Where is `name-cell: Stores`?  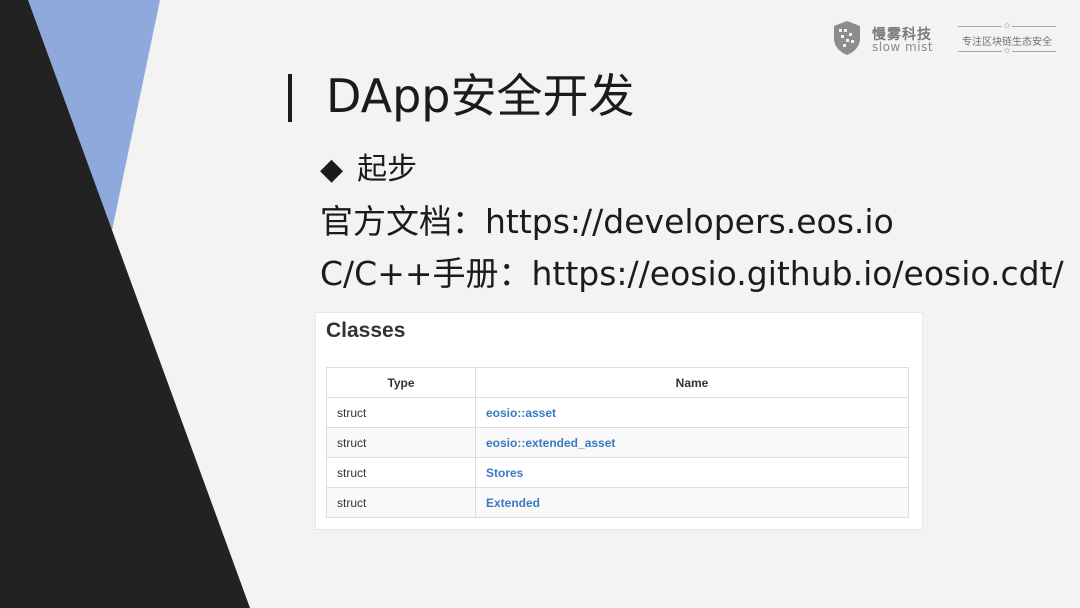
name-cell: Stores is located at coordinates (692, 472).